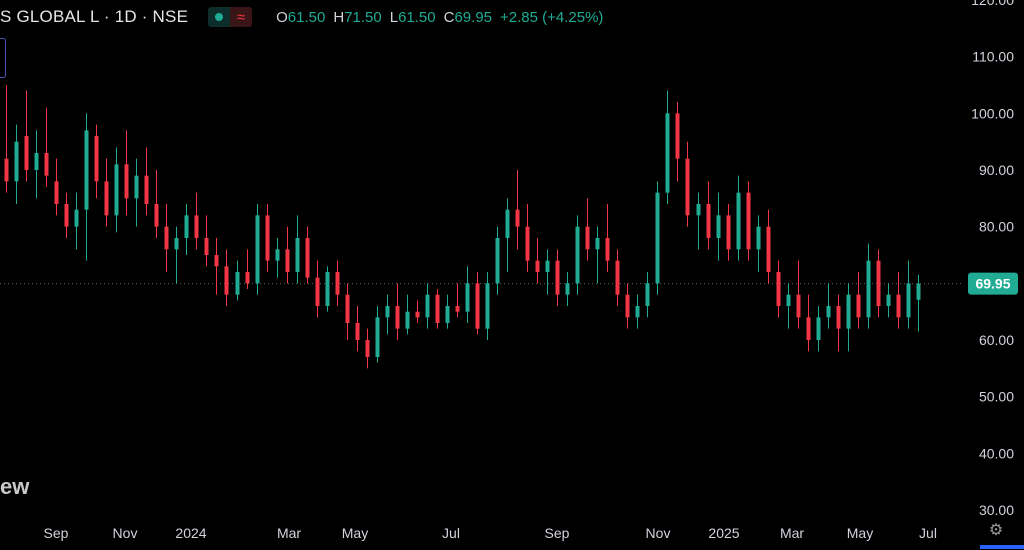 This screenshot has width=1024, height=550. Describe the element at coordinates (996, 510) in the screenshot. I see `y-tick-label: 30.00` at that location.